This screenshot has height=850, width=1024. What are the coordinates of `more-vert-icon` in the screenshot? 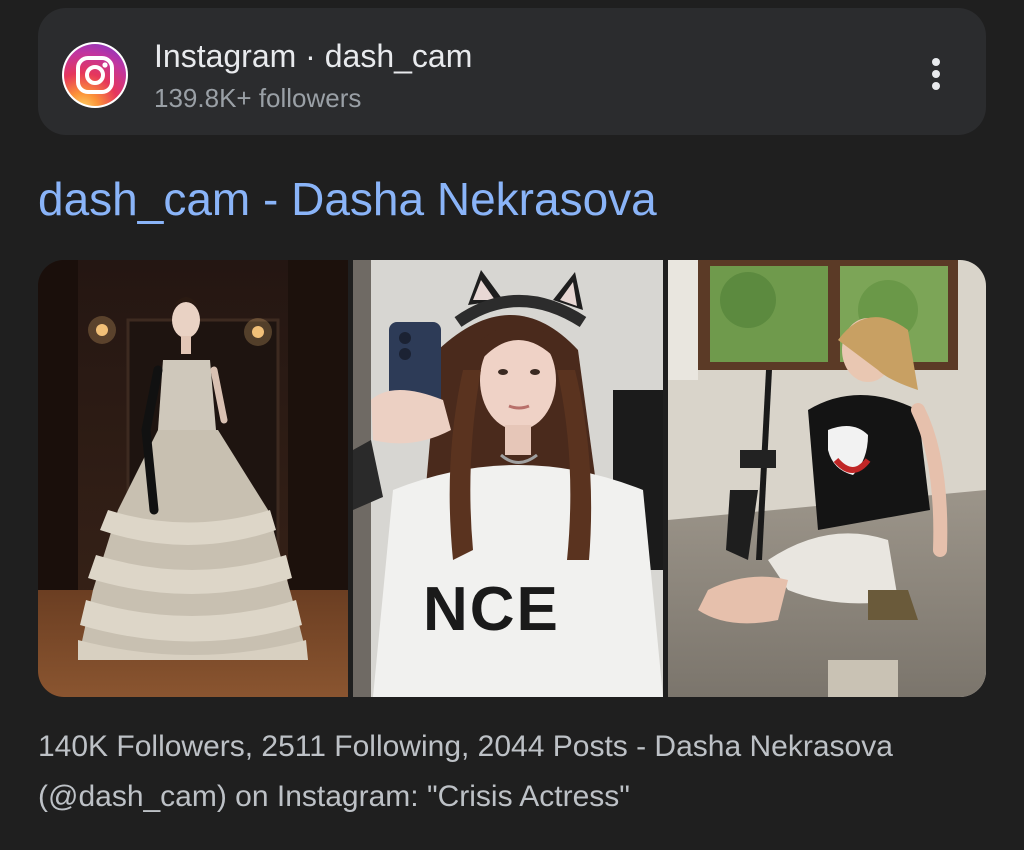 It's located at (936, 74).